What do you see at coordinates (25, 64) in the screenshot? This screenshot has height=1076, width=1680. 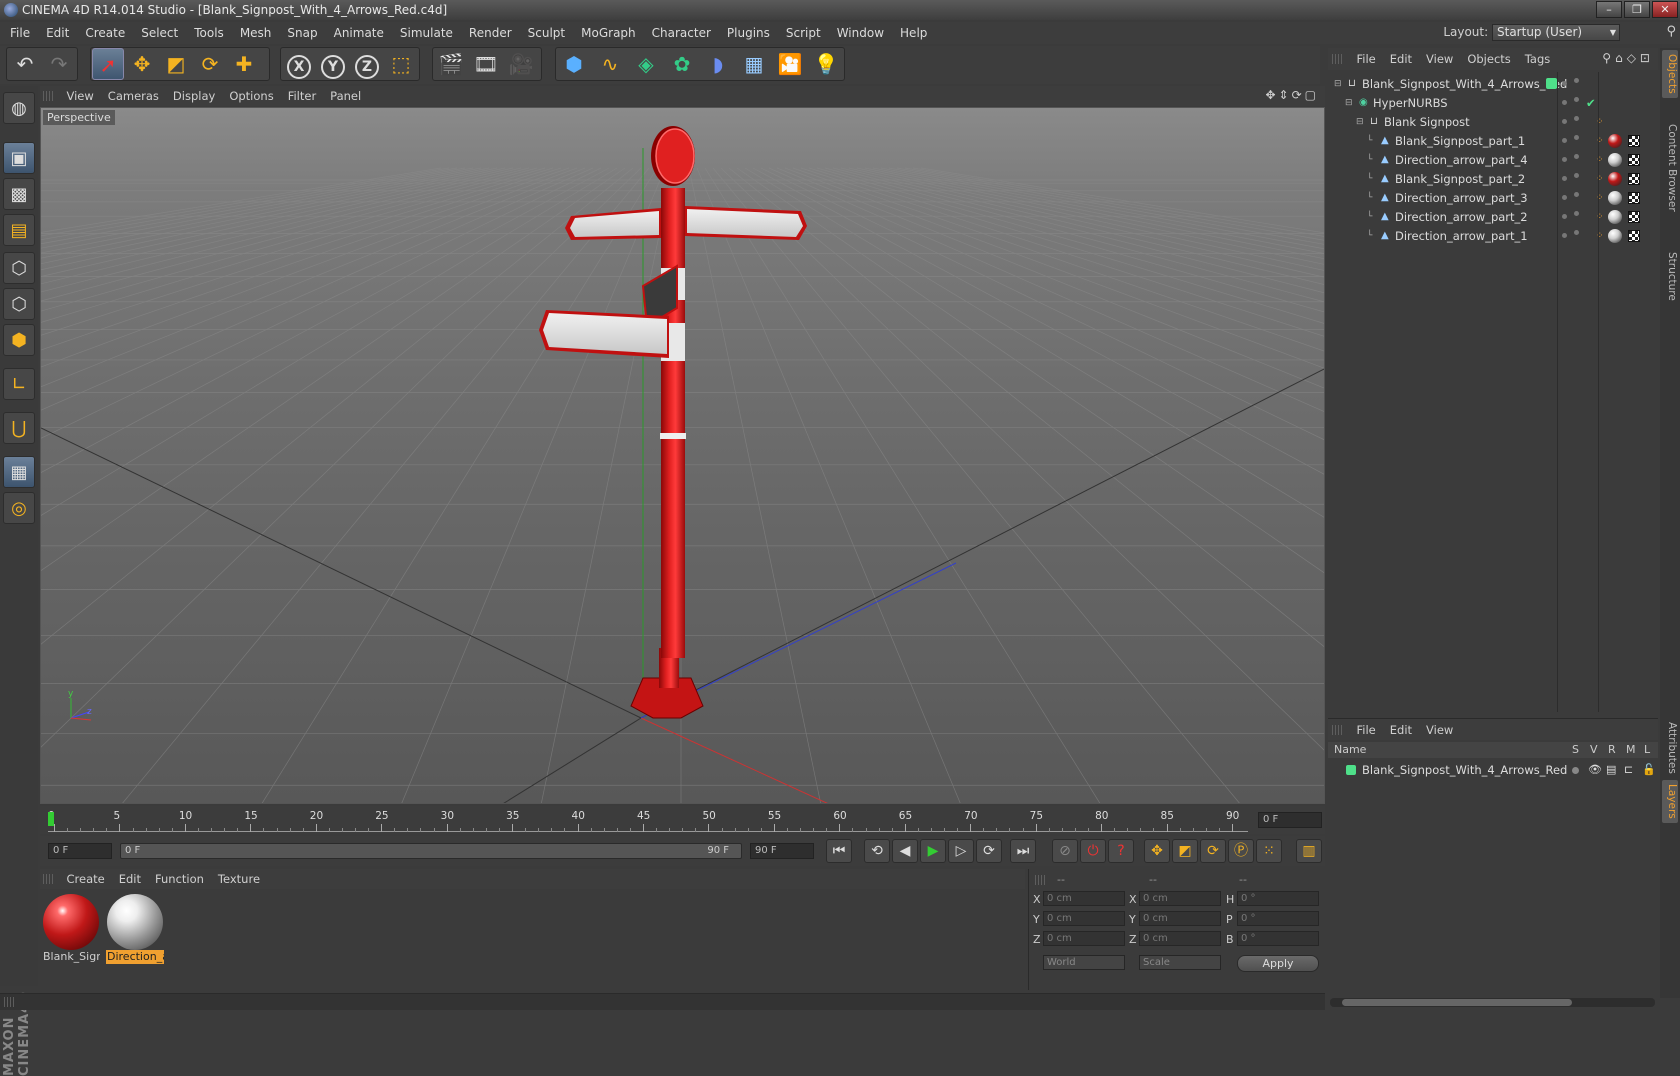 I see `undo-icon: ↶` at bounding box center [25, 64].